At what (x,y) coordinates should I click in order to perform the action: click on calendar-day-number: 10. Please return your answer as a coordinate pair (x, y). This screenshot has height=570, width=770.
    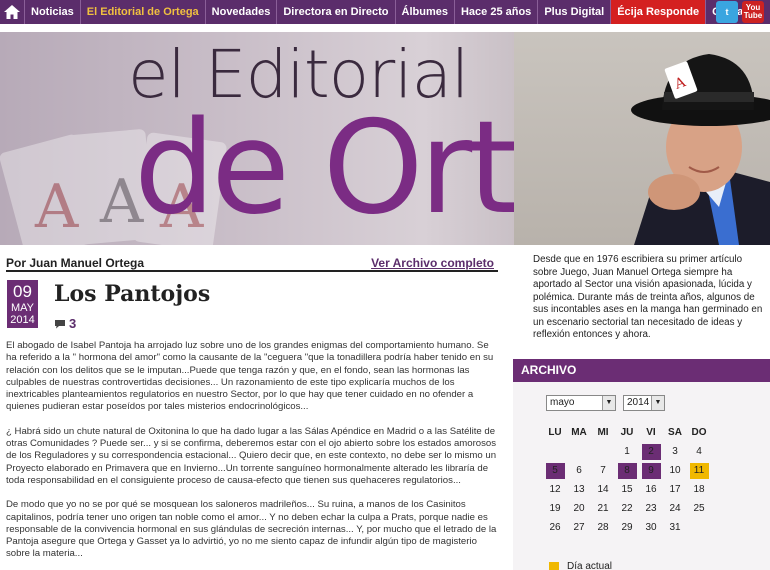
    Looking at the image, I should click on (675, 470).